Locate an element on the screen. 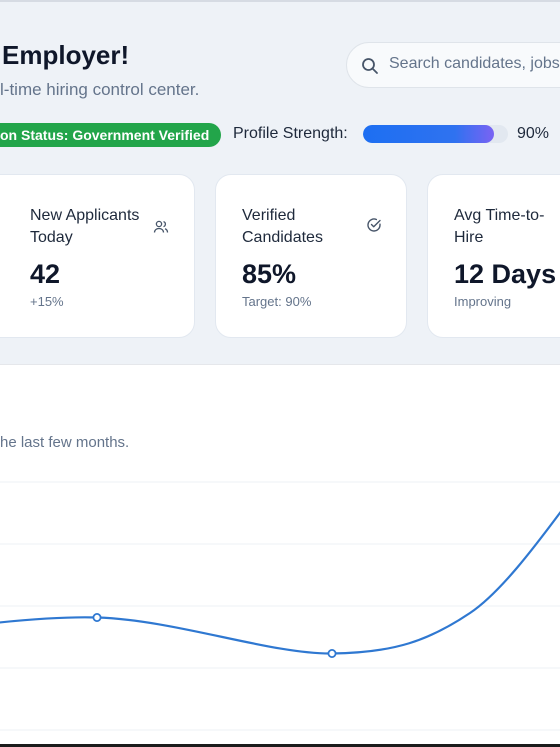  stat-card-value: 42 is located at coordinates (45, 274).